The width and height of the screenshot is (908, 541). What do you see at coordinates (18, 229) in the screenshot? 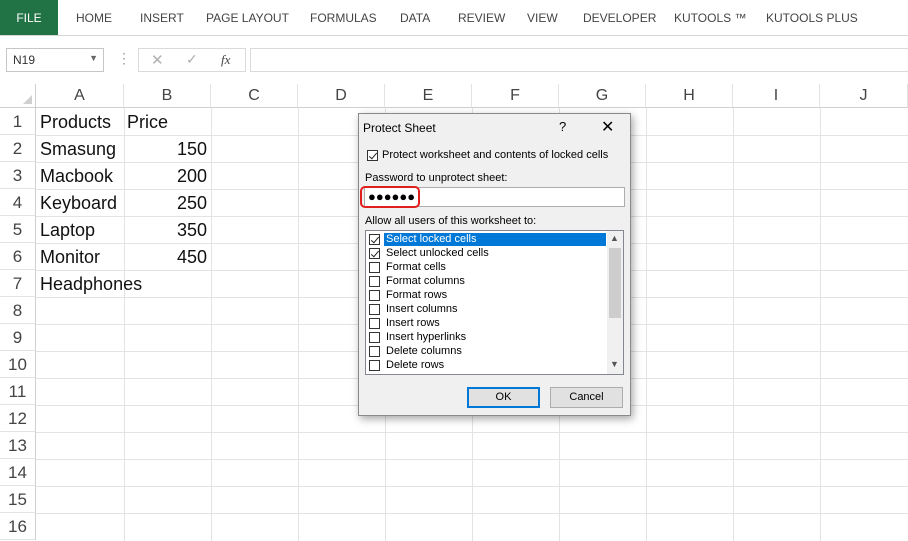
I see `row-header-5: 5` at bounding box center [18, 229].